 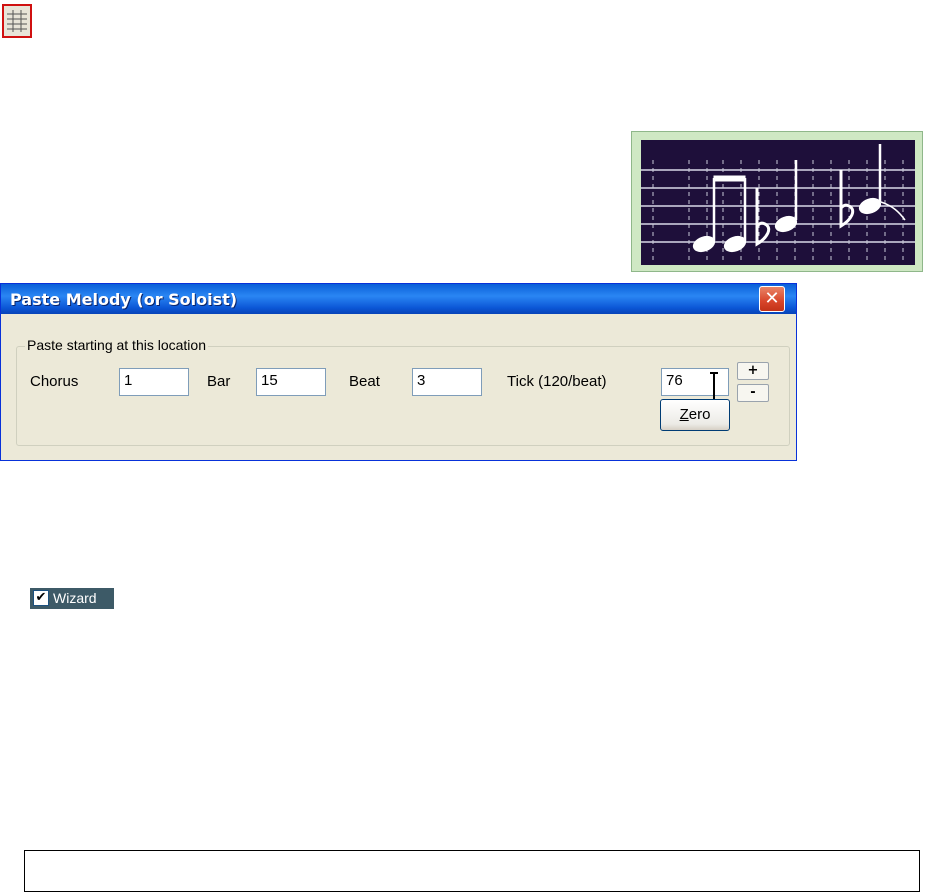 I want to click on dialog-title: Paste Melody (or Soloist), so click(x=124, y=299).